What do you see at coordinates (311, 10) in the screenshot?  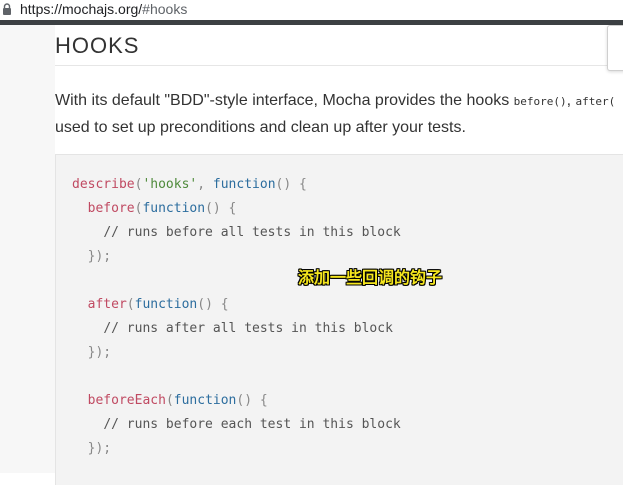 I see `address-bar: https://mochajs.org/#hooks` at bounding box center [311, 10].